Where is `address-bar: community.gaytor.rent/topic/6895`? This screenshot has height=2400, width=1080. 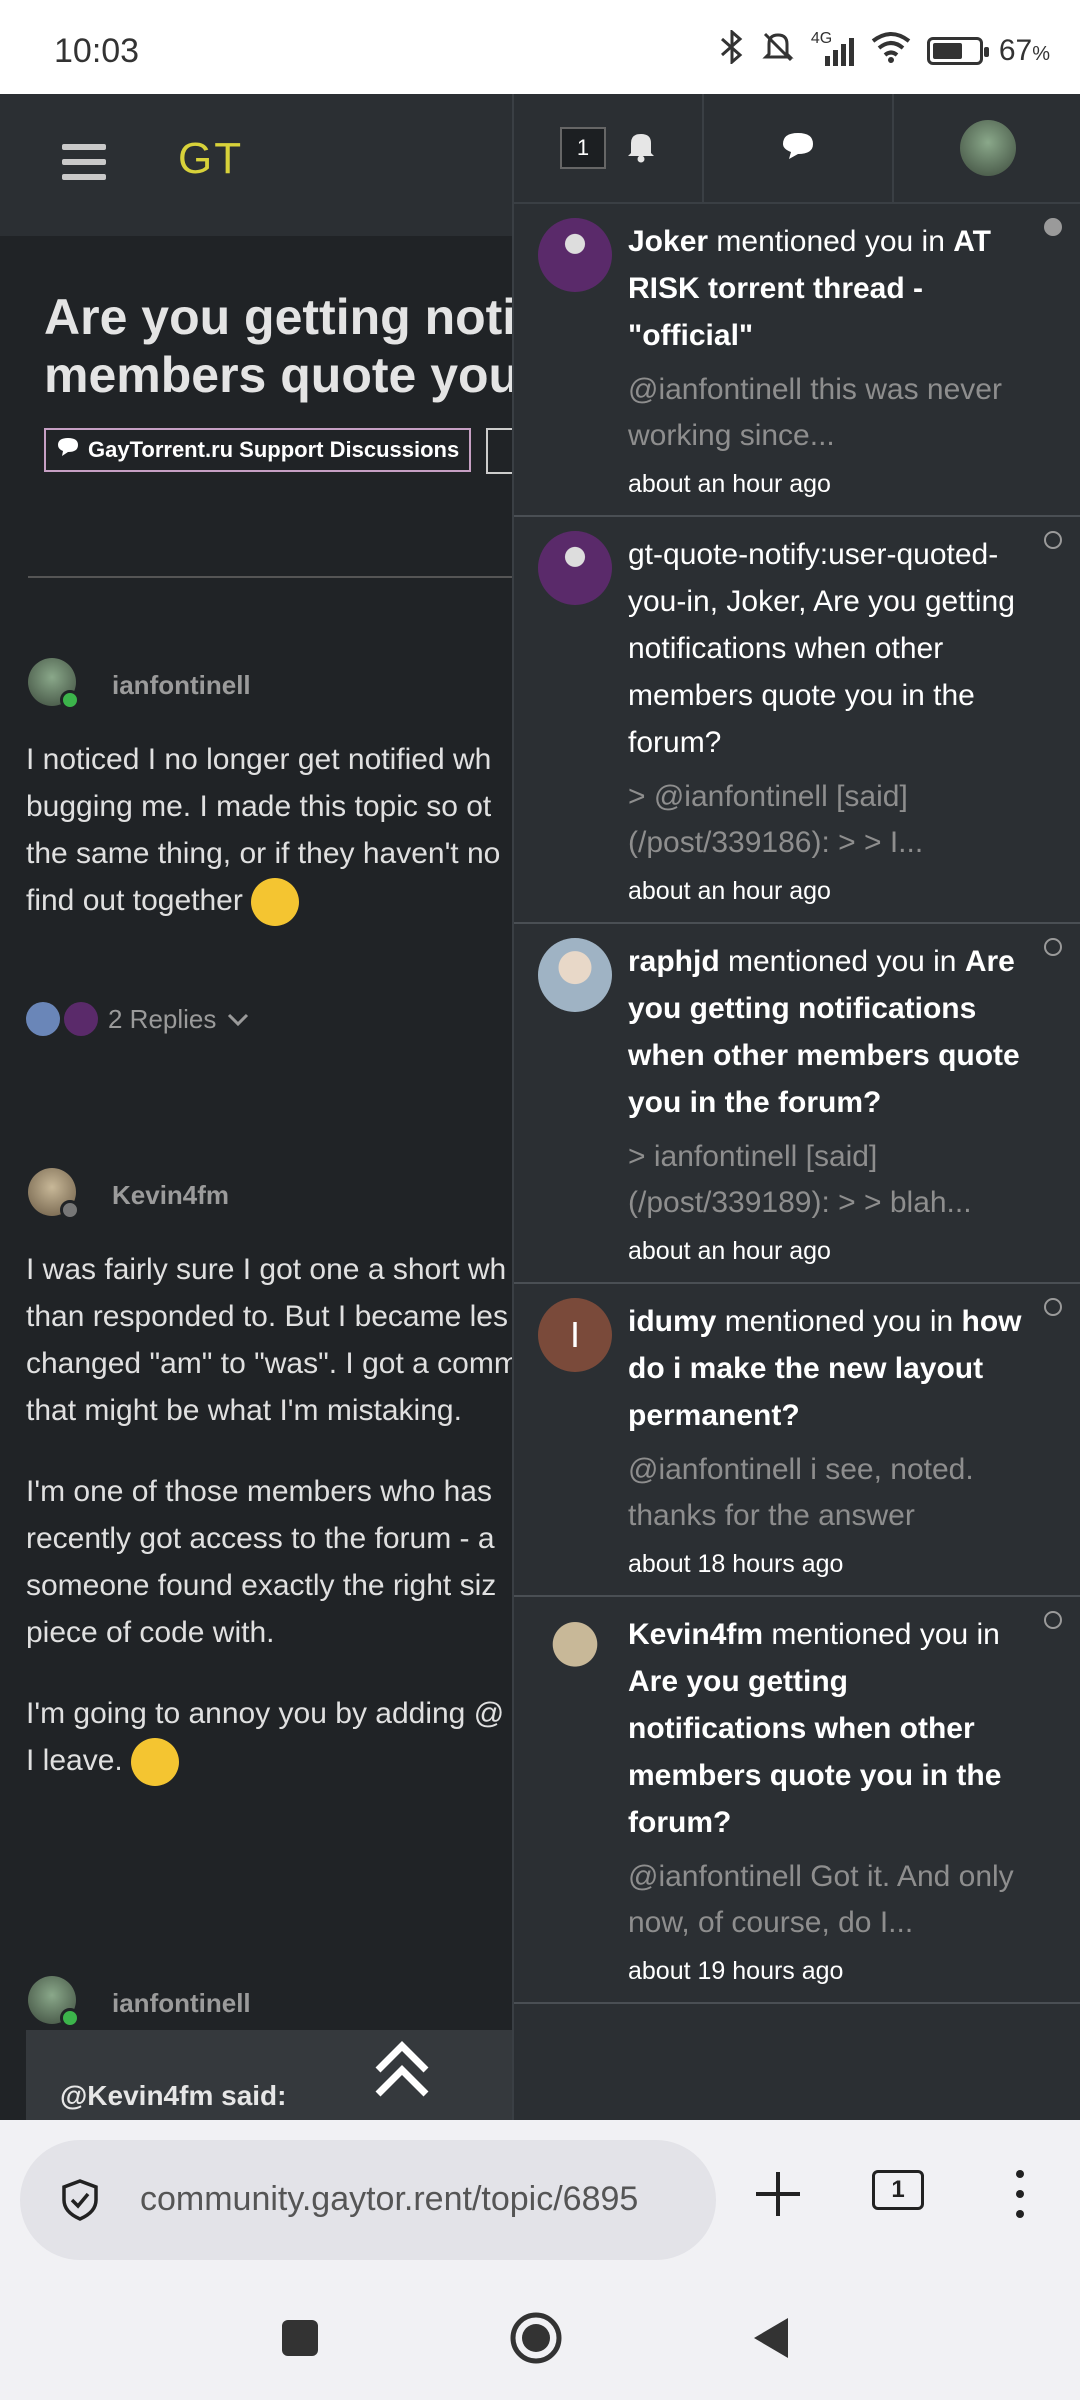
address-bar: community.gaytor.rent/topic/6895 is located at coordinates (368, 2200).